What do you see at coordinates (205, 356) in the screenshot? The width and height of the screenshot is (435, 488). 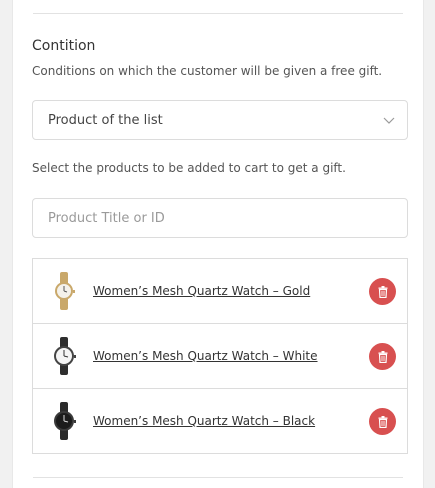 I see `product-title-link: Women’s Mesh Quartz Watch – White` at bounding box center [205, 356].